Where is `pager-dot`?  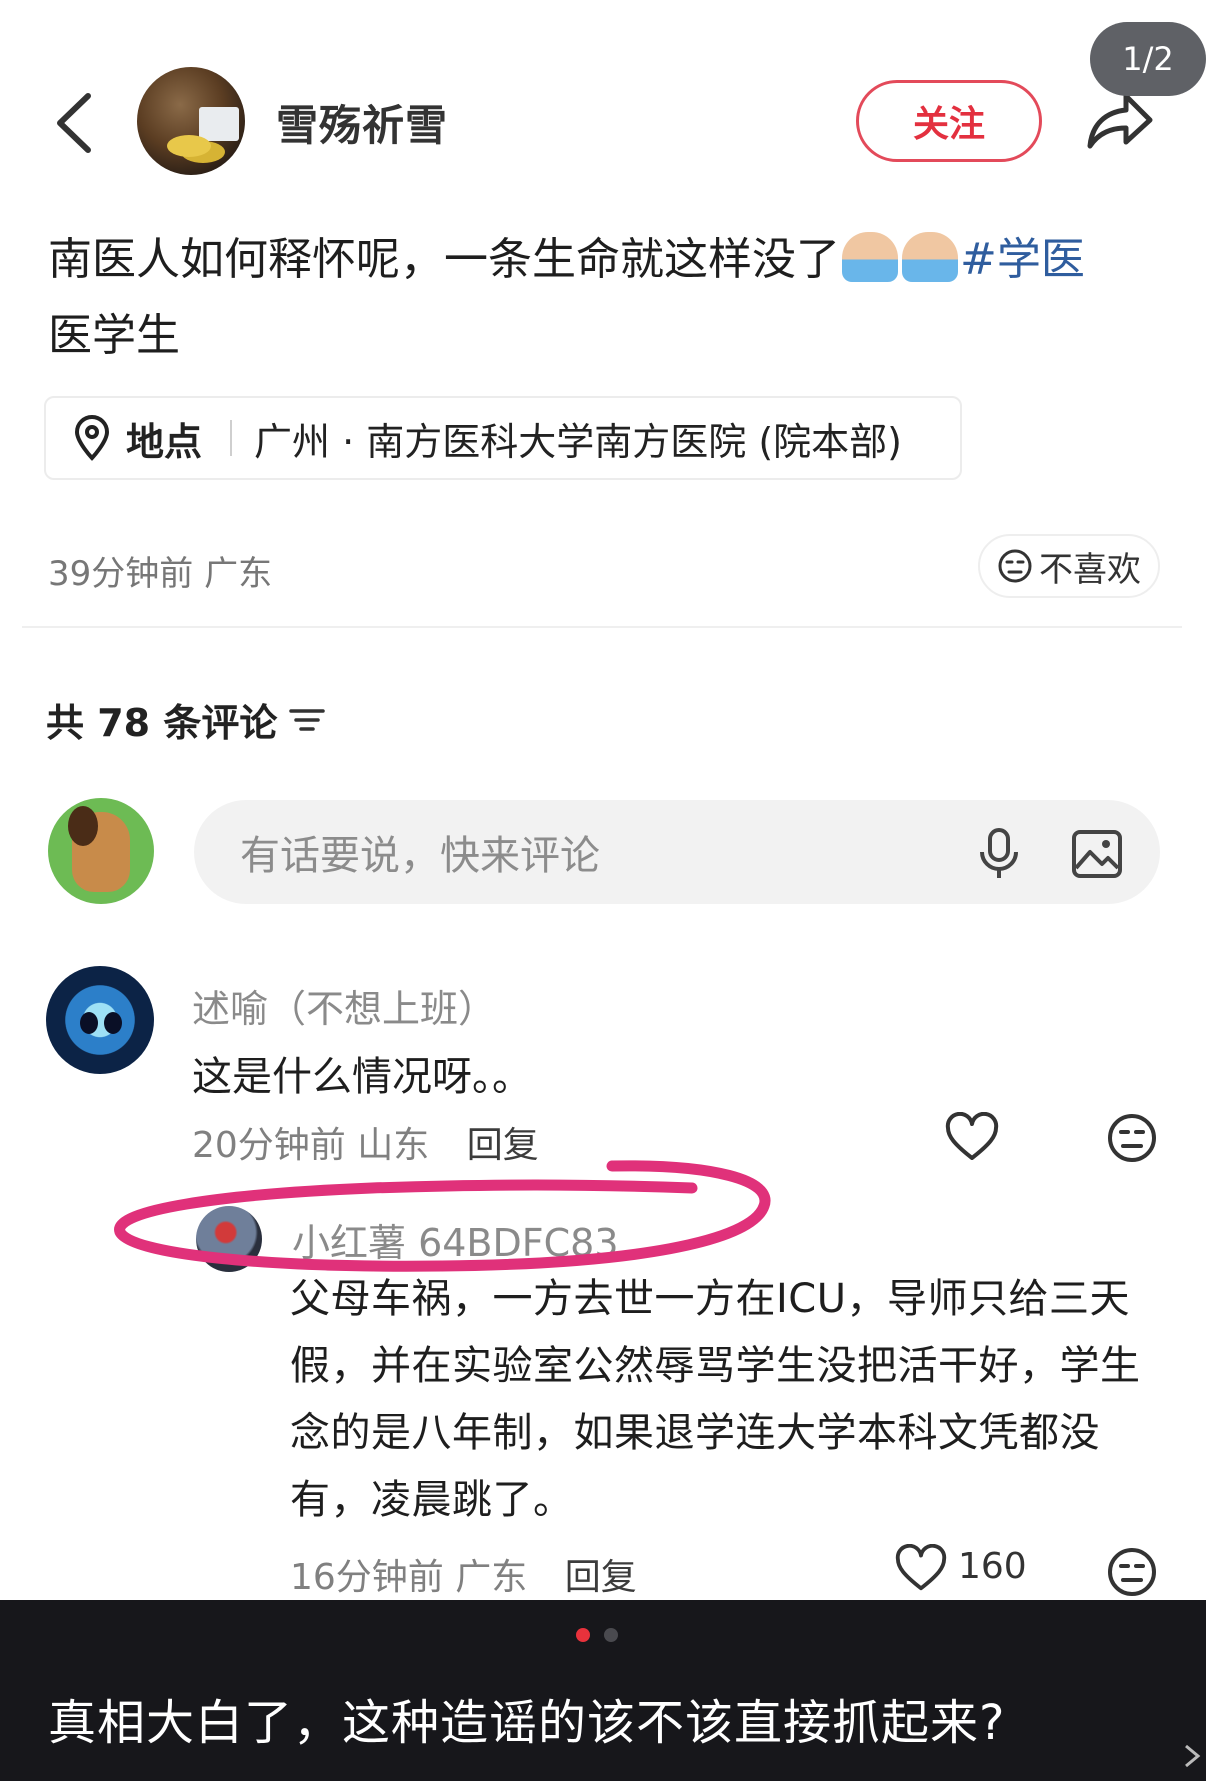 pager-dot is located at coordinates (611, 1635).